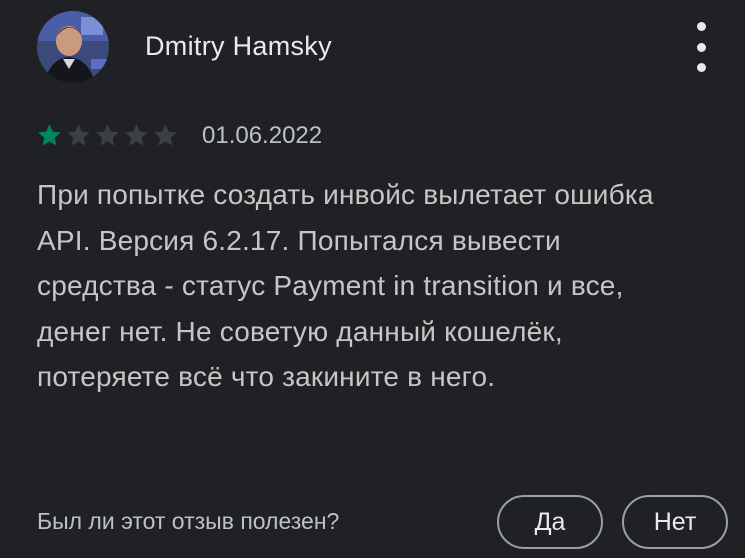 This screenshot has height=558, width=745. I want to click on star-rating, so click(107, 136).